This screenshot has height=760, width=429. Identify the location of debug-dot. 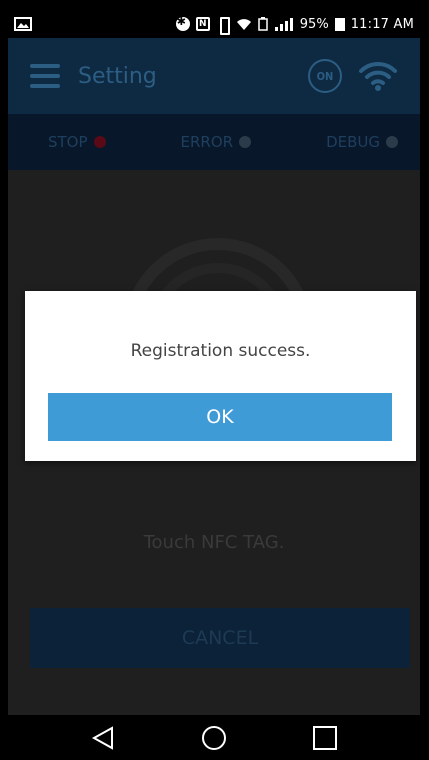
(392, 142).